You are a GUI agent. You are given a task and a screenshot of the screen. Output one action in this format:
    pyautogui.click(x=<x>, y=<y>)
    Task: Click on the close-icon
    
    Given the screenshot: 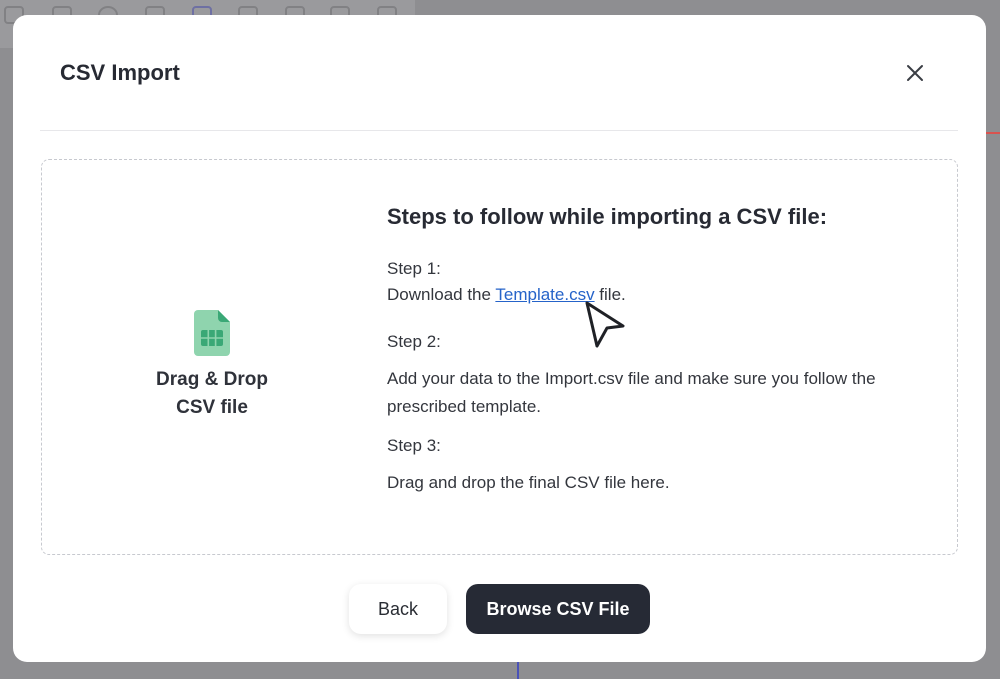 What is the action you would take?
    pyautogui.click(x=915, y=73)
    